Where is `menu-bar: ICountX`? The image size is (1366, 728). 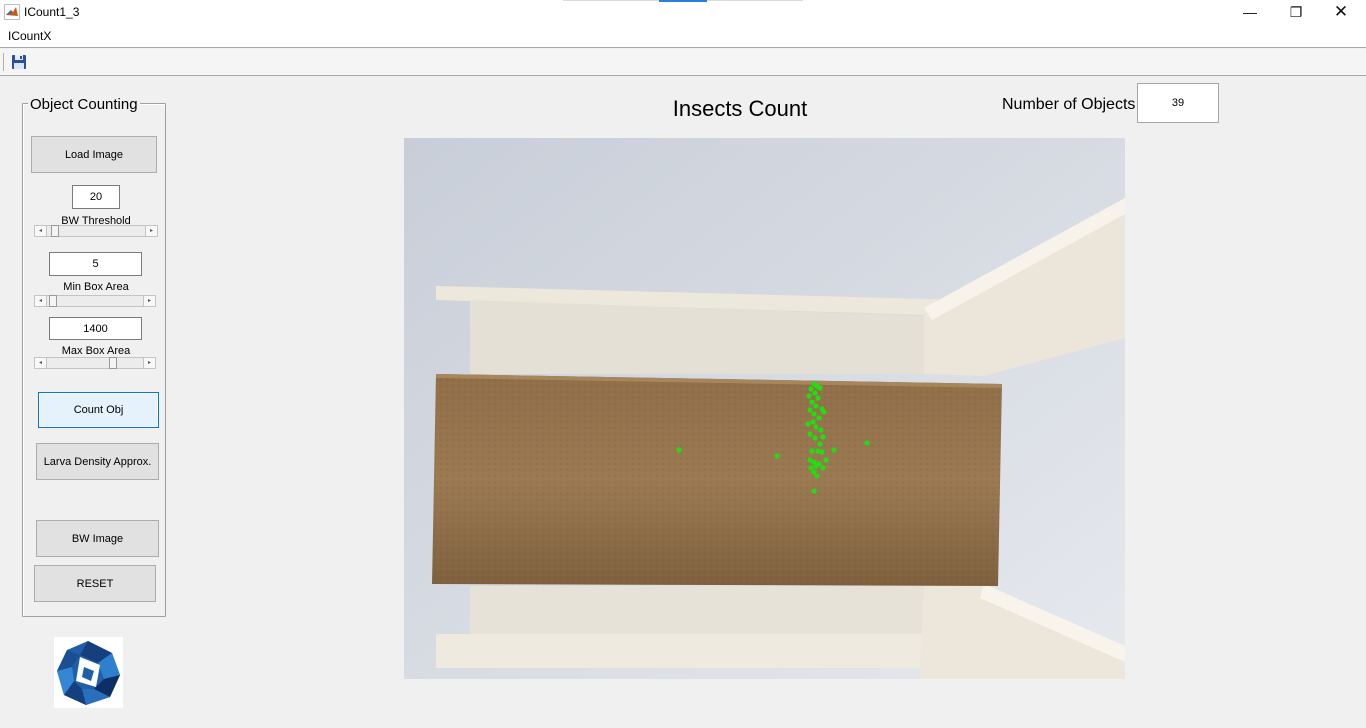 menu-bar: ICountX is located at coordinates (683, 36).